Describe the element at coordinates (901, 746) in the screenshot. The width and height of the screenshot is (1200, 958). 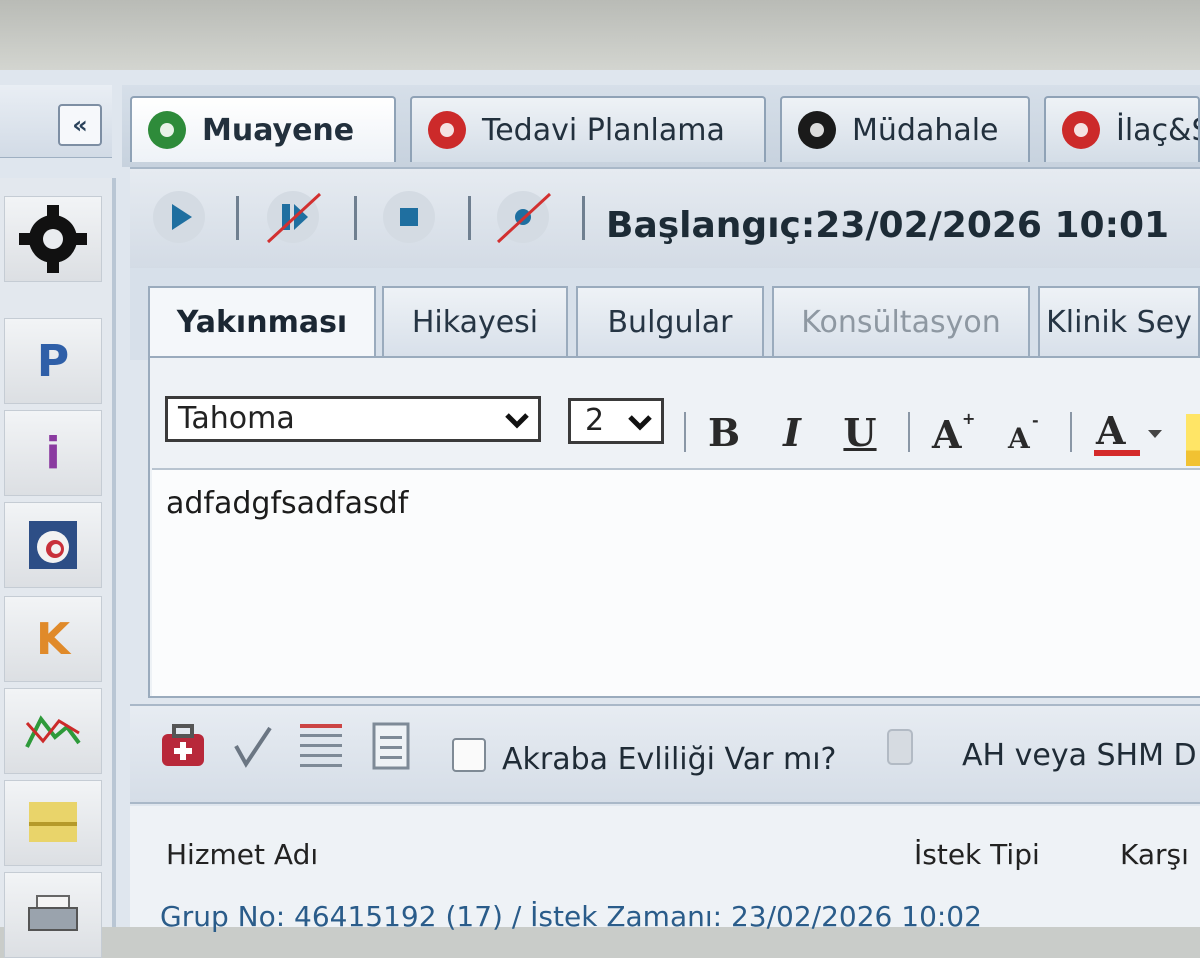
I see `eraser-icon` at that location.